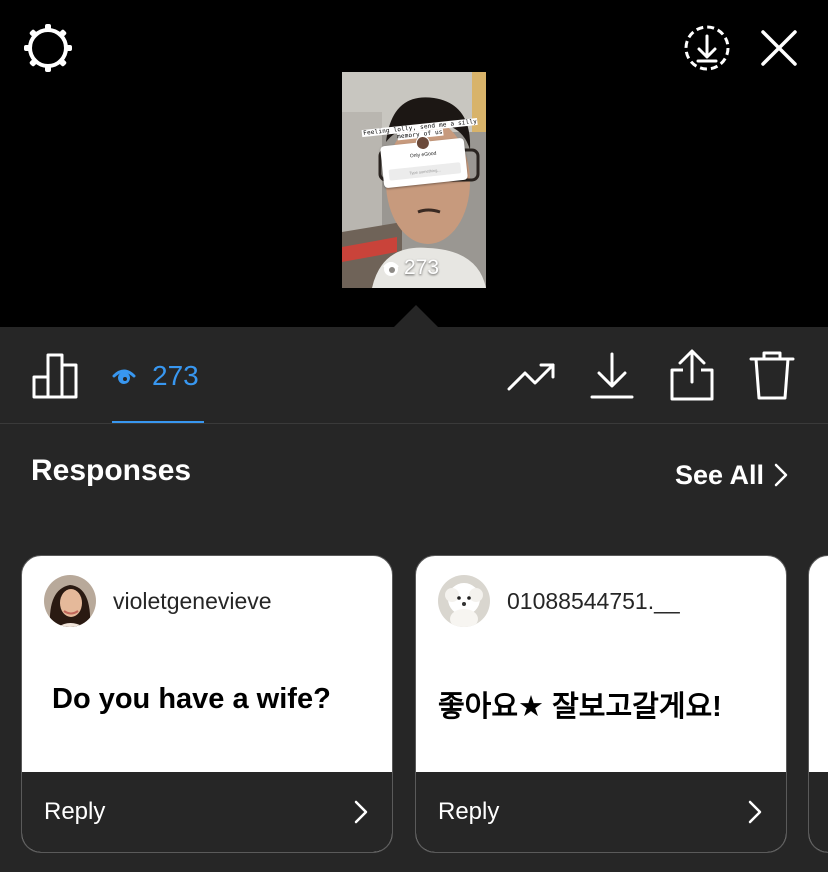 The height and width of the screenshot is (872, 828). I want to click on response-card-partial, so click(818, 704).